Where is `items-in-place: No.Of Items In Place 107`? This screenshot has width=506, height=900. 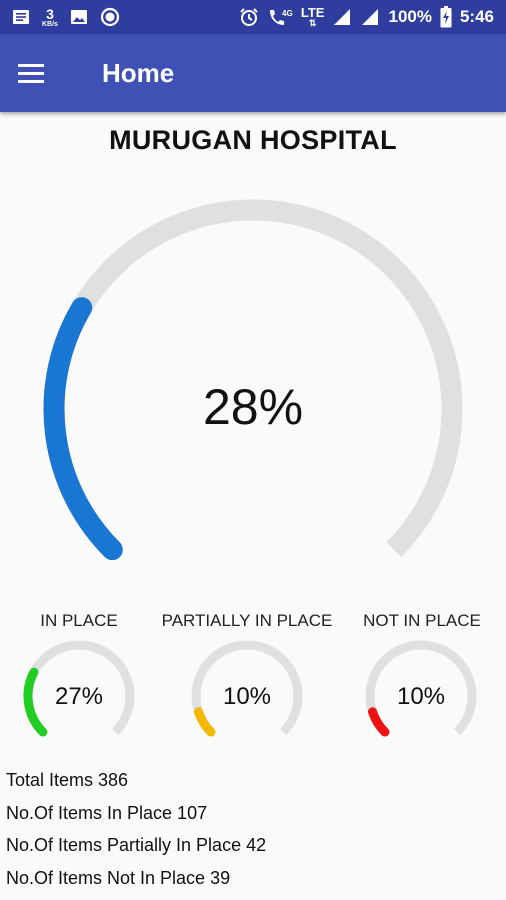 items-in-place: No.Of Items In Place 107 is located at coordinates (107, 812).